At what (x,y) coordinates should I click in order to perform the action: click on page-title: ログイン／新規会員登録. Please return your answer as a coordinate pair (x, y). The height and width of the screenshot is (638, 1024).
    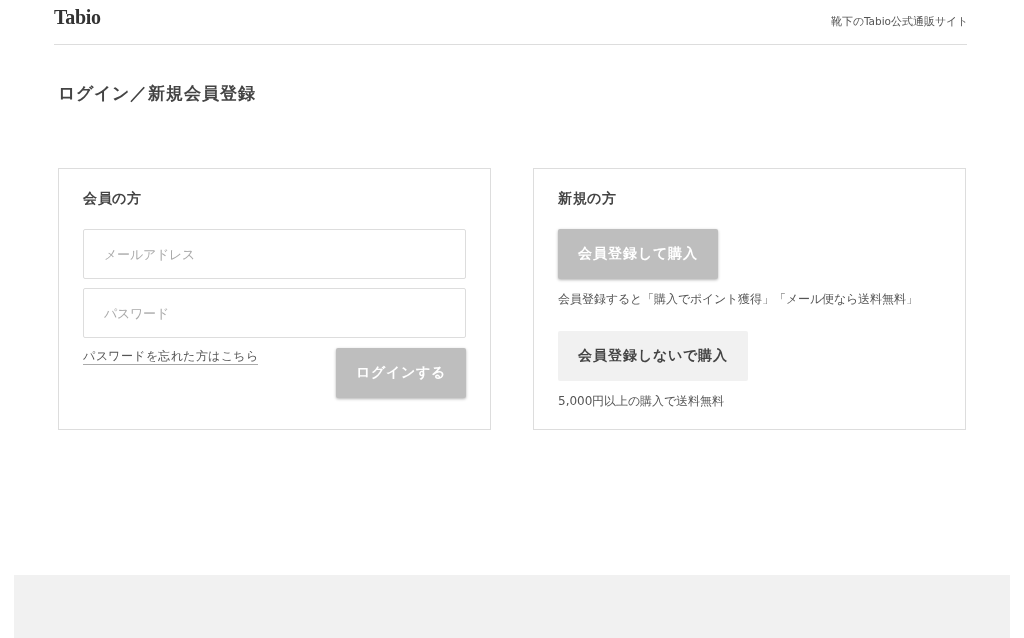
    Looking at the image, I should click on (157, 94).